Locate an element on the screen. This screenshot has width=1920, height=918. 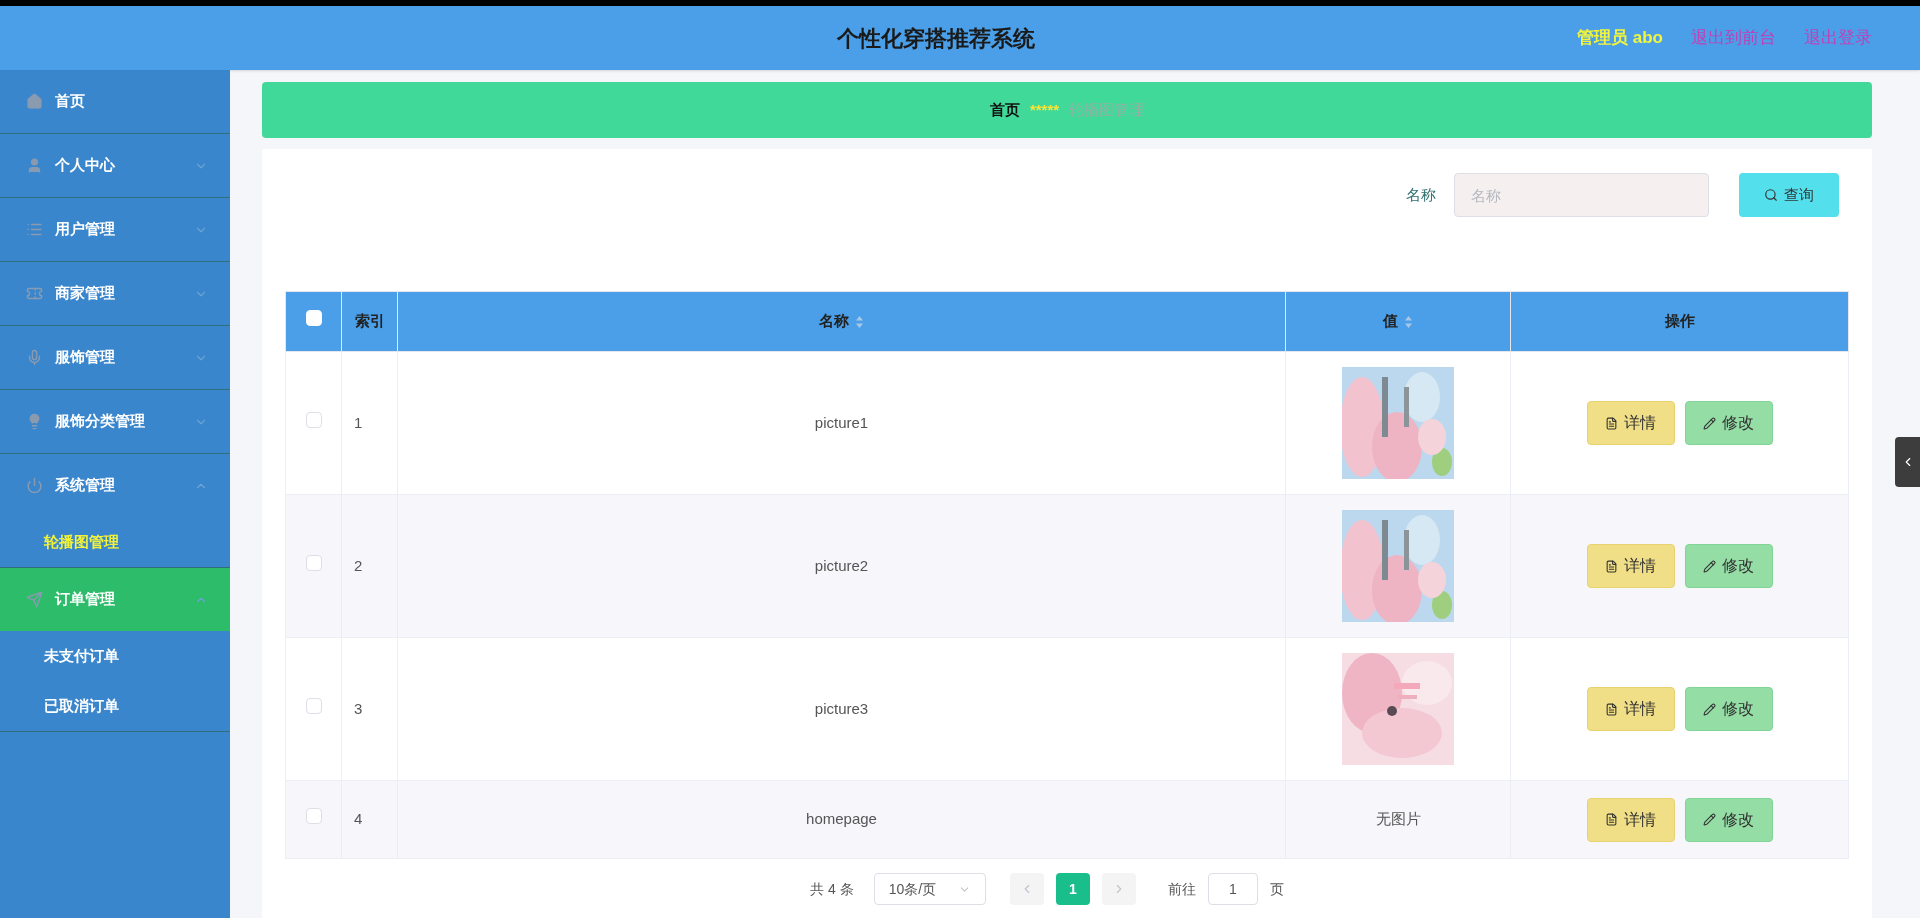
column-header: 操作 is located at coordinates (1679, 321).